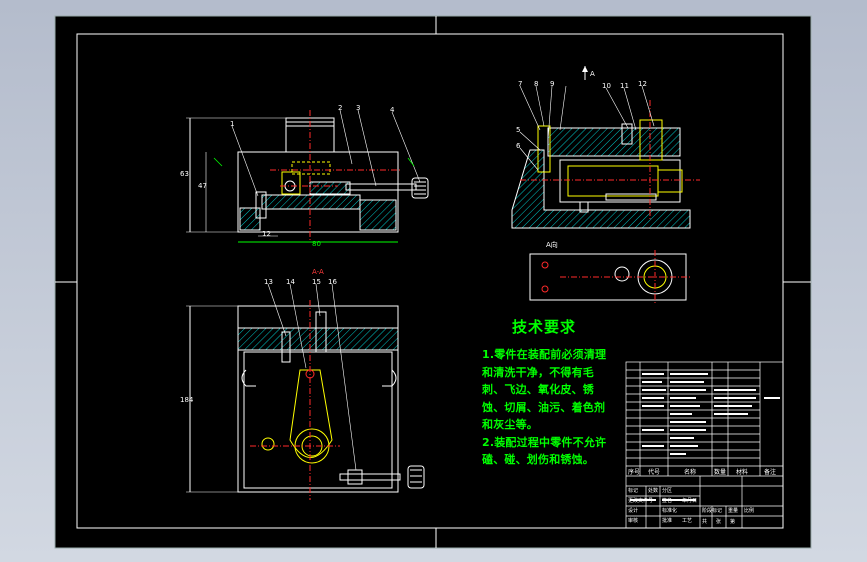 This screenshot has width=867, height=562. I want to click on part-number-6: 6, so click(518, 146).